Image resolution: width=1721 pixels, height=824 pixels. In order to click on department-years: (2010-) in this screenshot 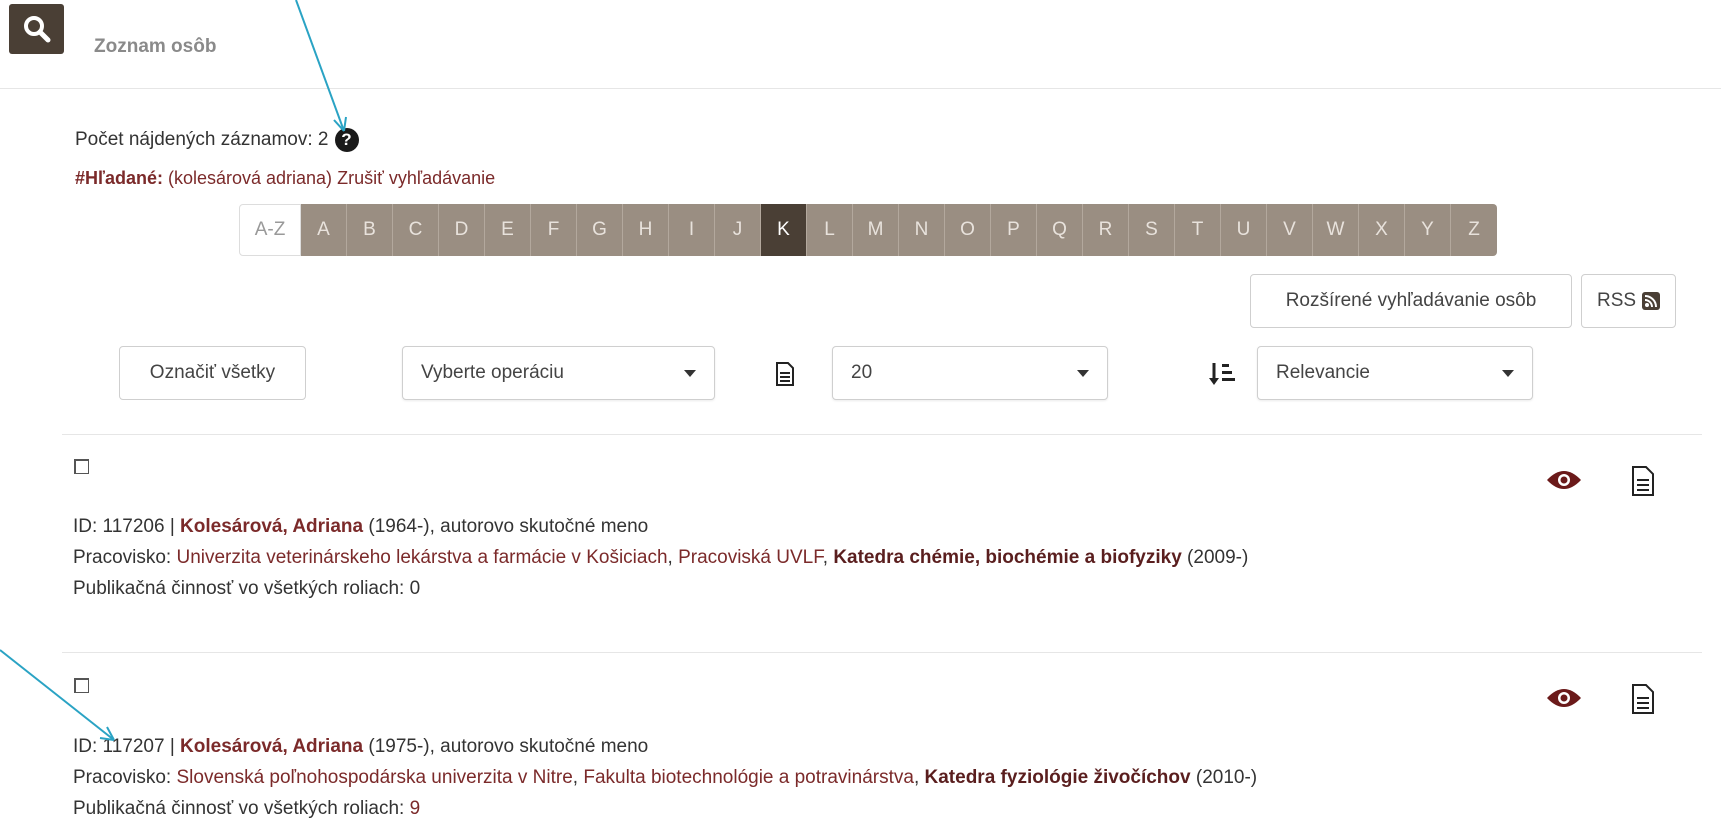, I will do `click(1224, 777)`.